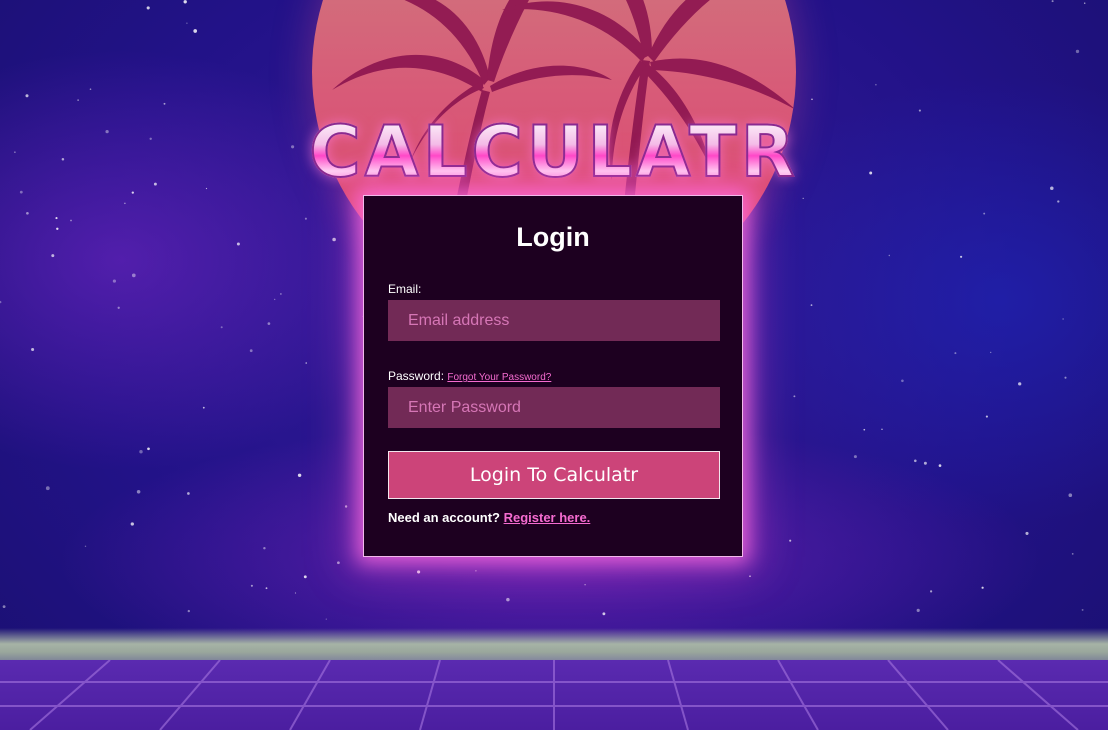 This screenshot has width=1108, height=730. I want to click on neon-grid-floor, so click(554, 695).